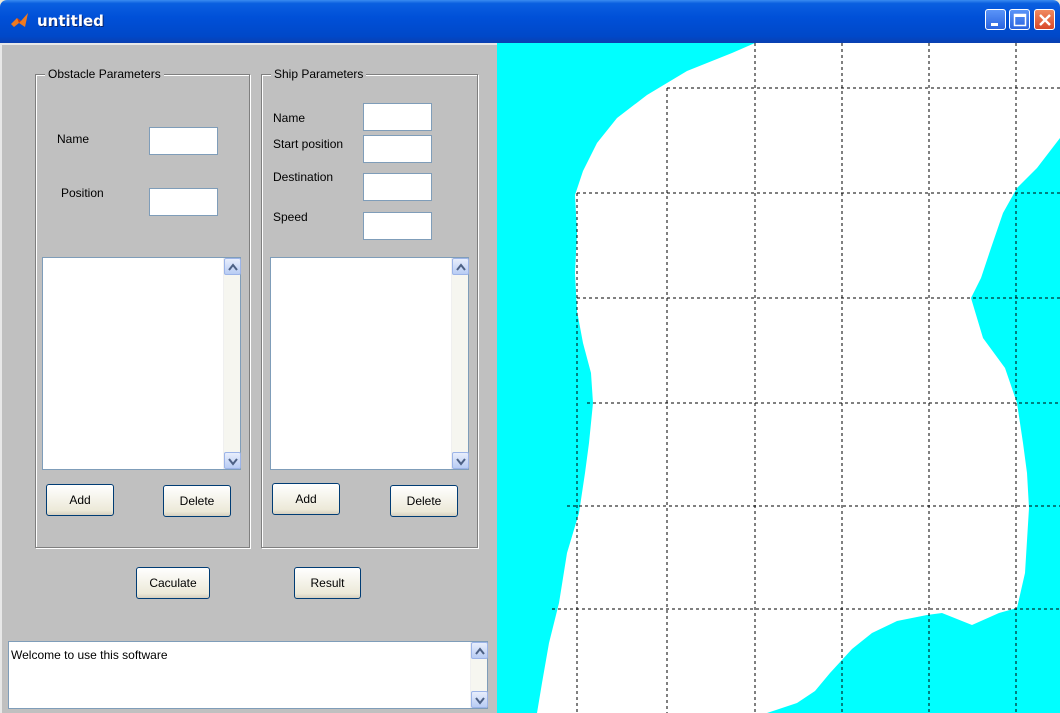 The height and width of the screenshot is (713, 1060). Describe the element at coordinates (89, 655) in the screenshot. I see `console-message: Welcome to use this software` at that location.